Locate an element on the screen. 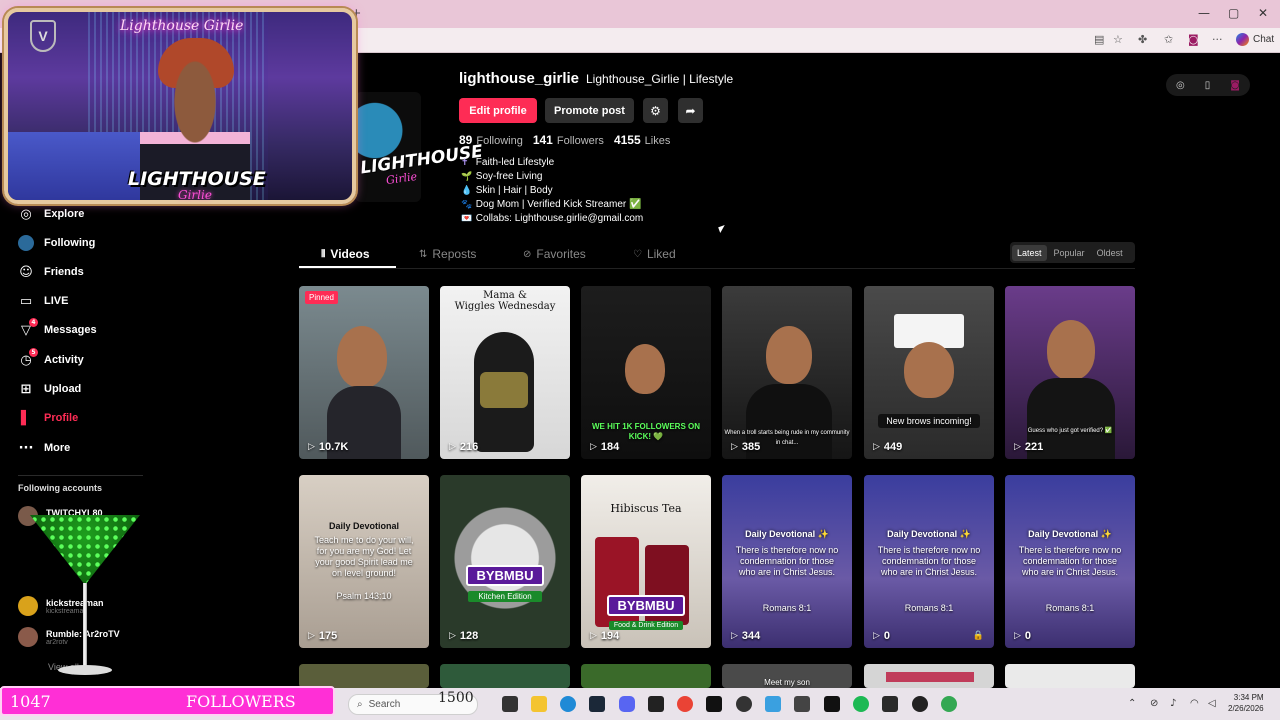 Image resolution: width=1280 pixels, height=720 pixels. sidebar-item-explore: ◎ Explore is located at coordinates (51, 214).